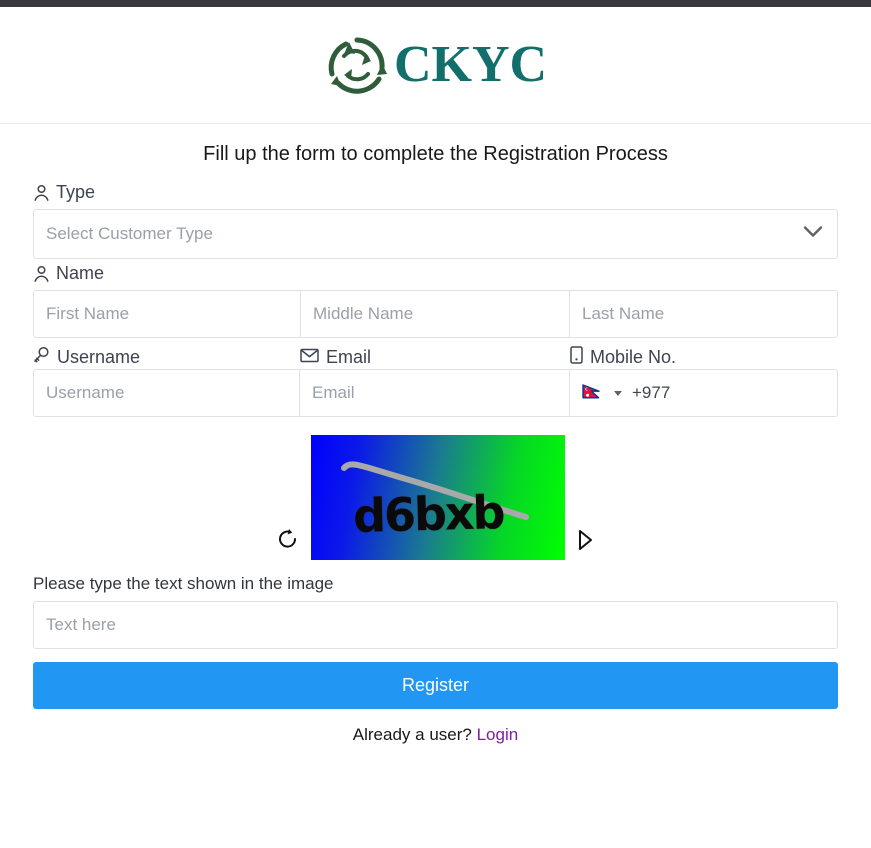 The height and width of the screenshot is (848, 871). What do you see at coordinates (435, 273) in the screenshot?
I see `name-label: Name` at bounding box center [435, 273].